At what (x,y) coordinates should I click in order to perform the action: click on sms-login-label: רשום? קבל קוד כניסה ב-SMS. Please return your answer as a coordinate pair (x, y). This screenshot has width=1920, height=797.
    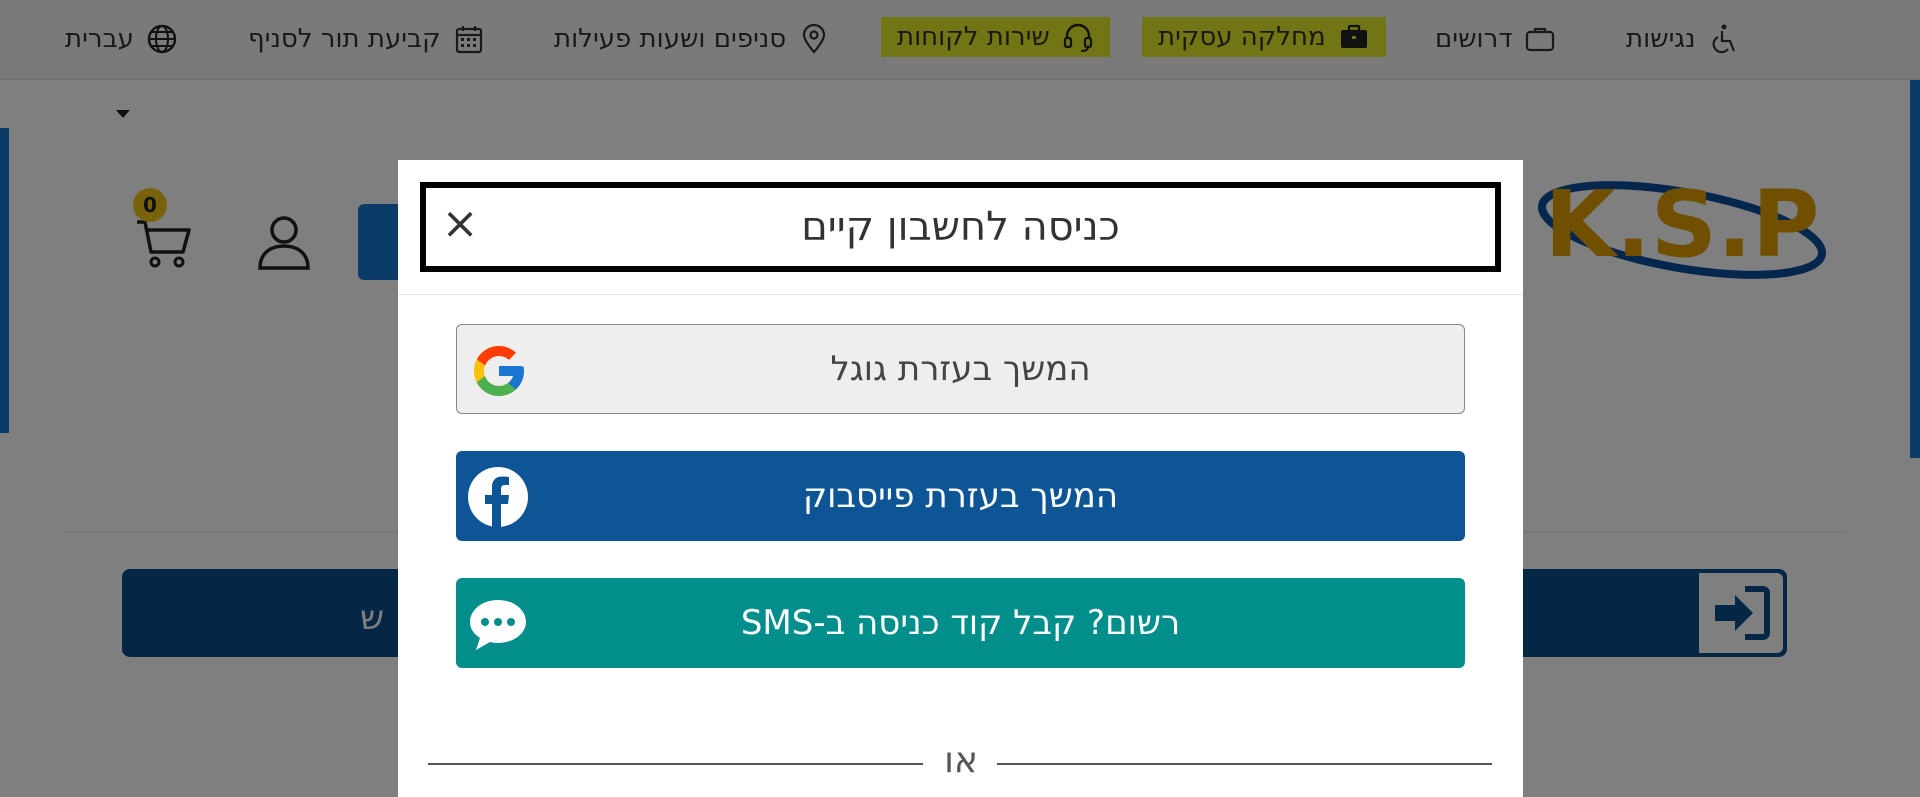
    Looking at the image, I should click on (960, 623).